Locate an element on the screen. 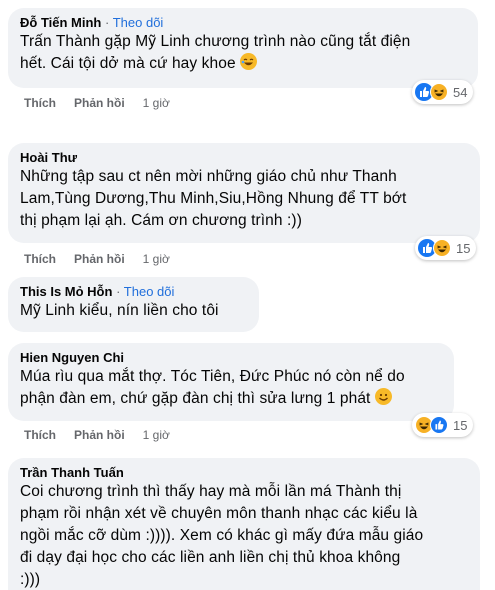 The height and width of the screenshot is (590, 495). comment-author: Đỗ Tiến Minh is located at coordinates (60, 22).